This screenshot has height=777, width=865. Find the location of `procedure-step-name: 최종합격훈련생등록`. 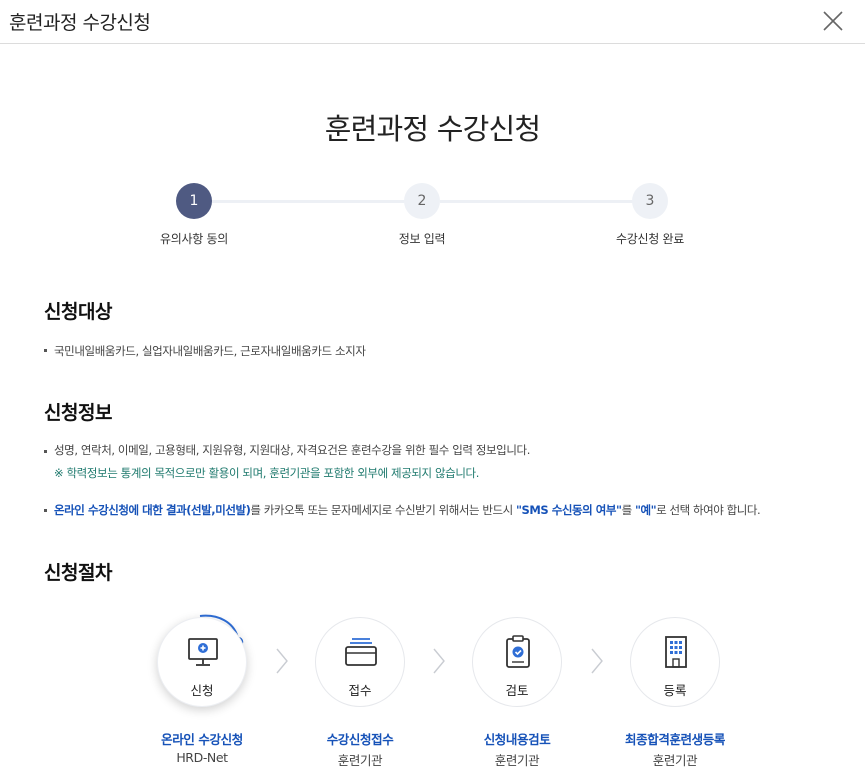

procedure-step-name: 최종합격훈련생등록 is located at coordinates (675, 739).